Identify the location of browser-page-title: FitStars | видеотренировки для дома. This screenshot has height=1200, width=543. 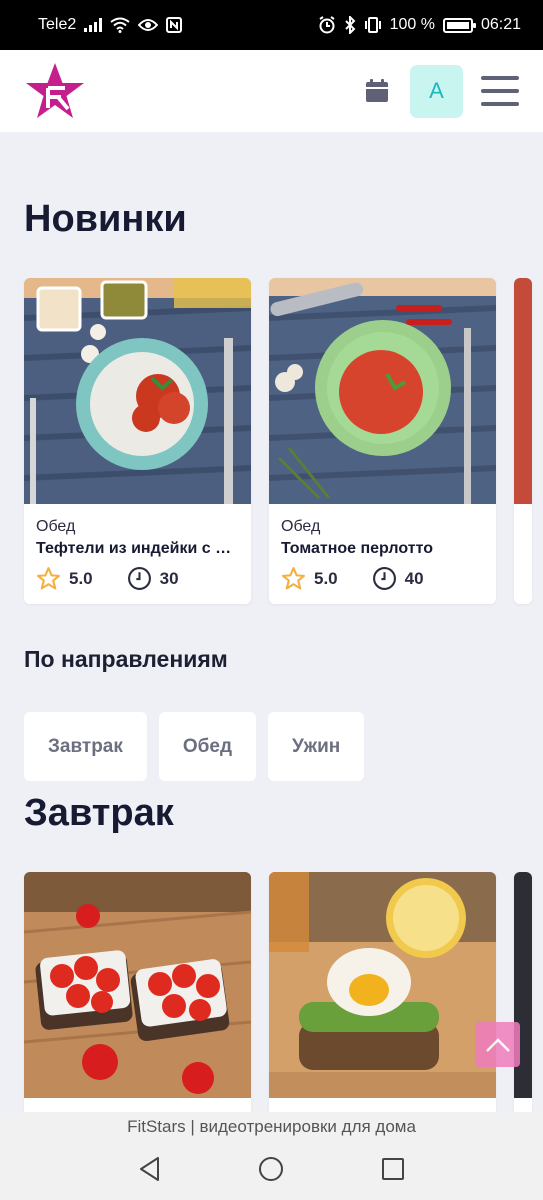
(271, 1127).